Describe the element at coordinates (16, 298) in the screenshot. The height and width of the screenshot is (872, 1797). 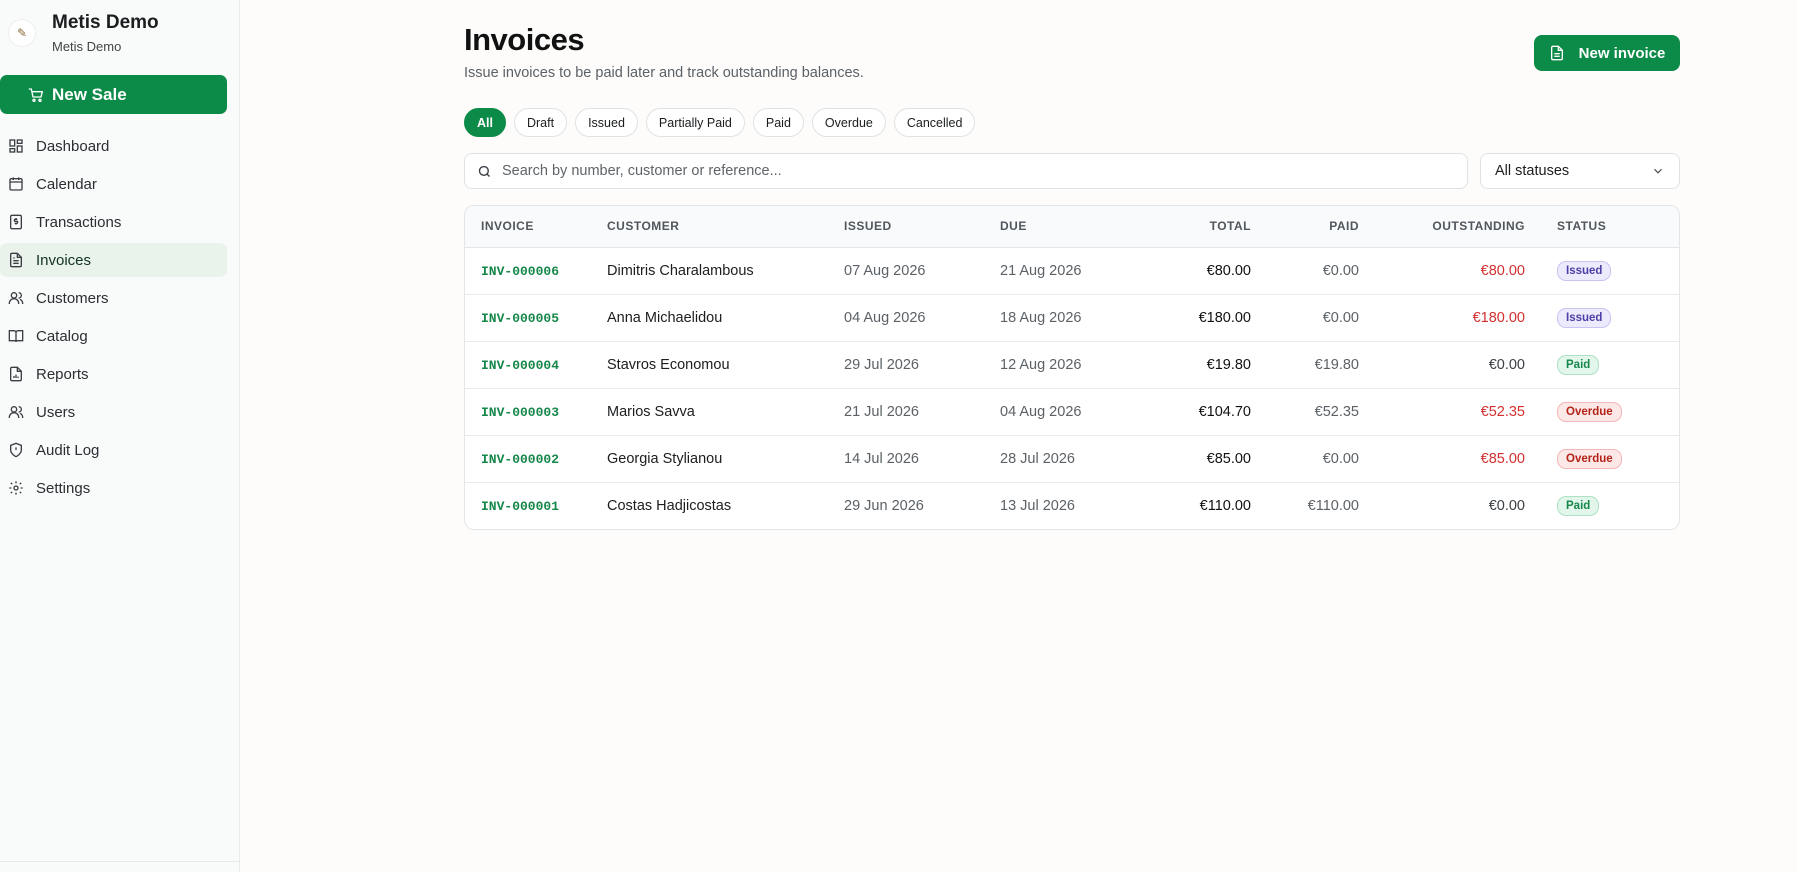
I see `customers-icon` at that location.